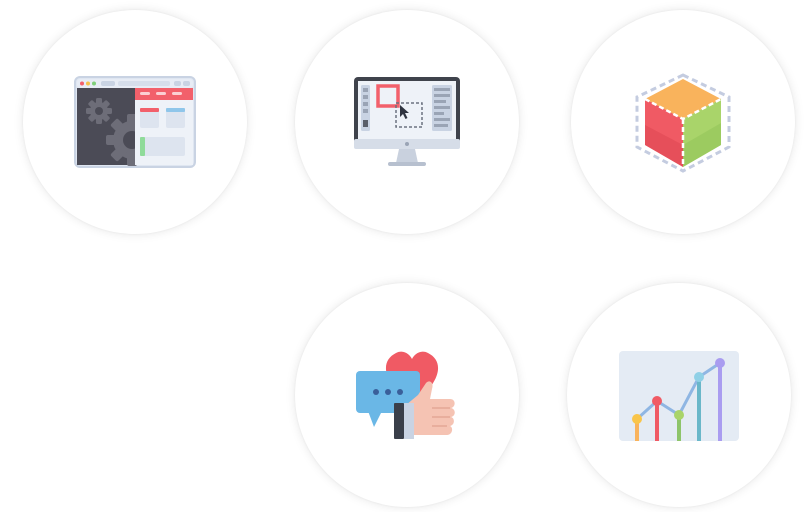 Image resolution: width=809 pixels, height=512 pixels. I want to click on tile-growth, so click(679, 395).